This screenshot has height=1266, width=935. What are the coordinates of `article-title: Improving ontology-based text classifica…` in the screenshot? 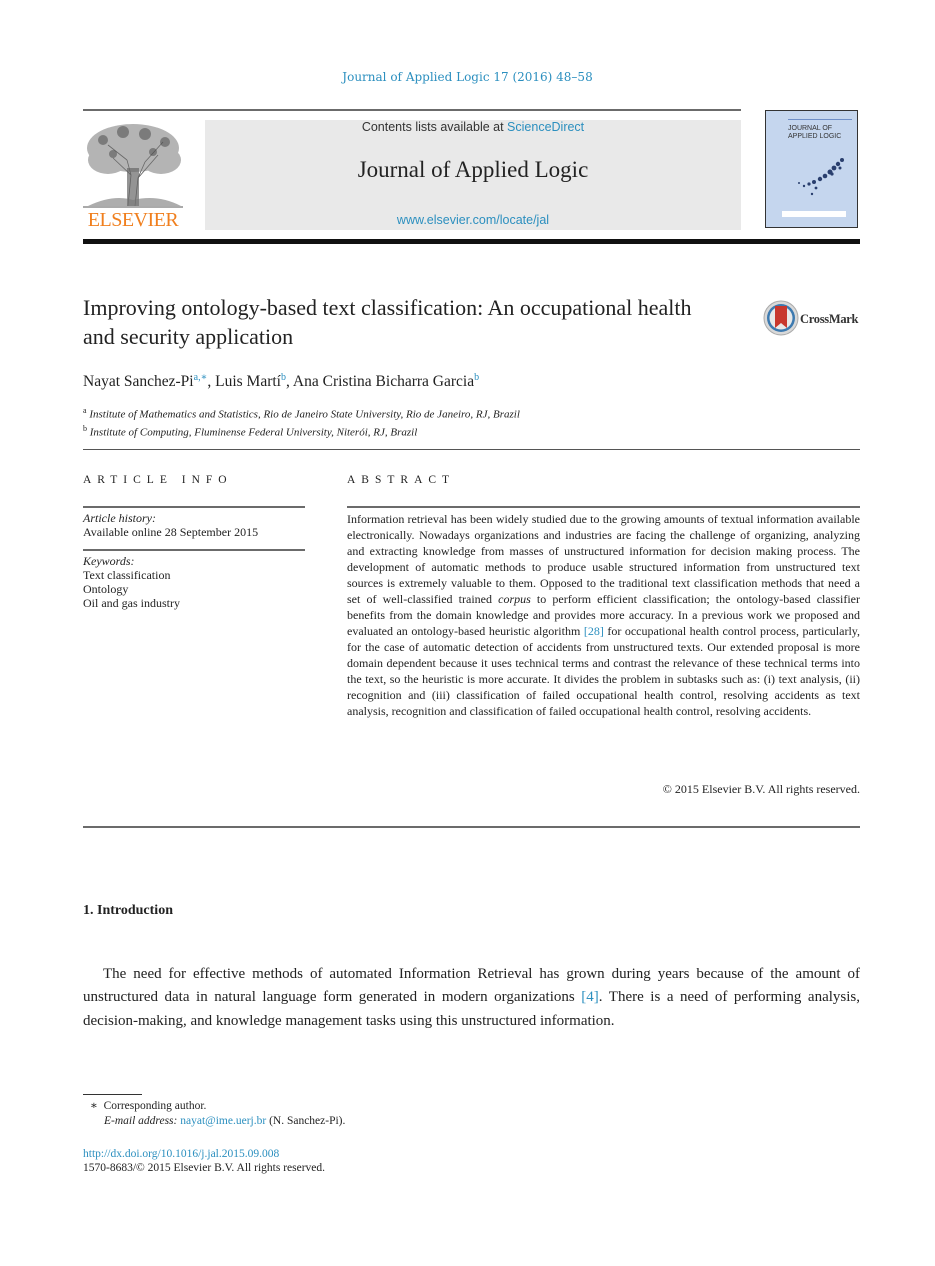 It's located at (387, 322).